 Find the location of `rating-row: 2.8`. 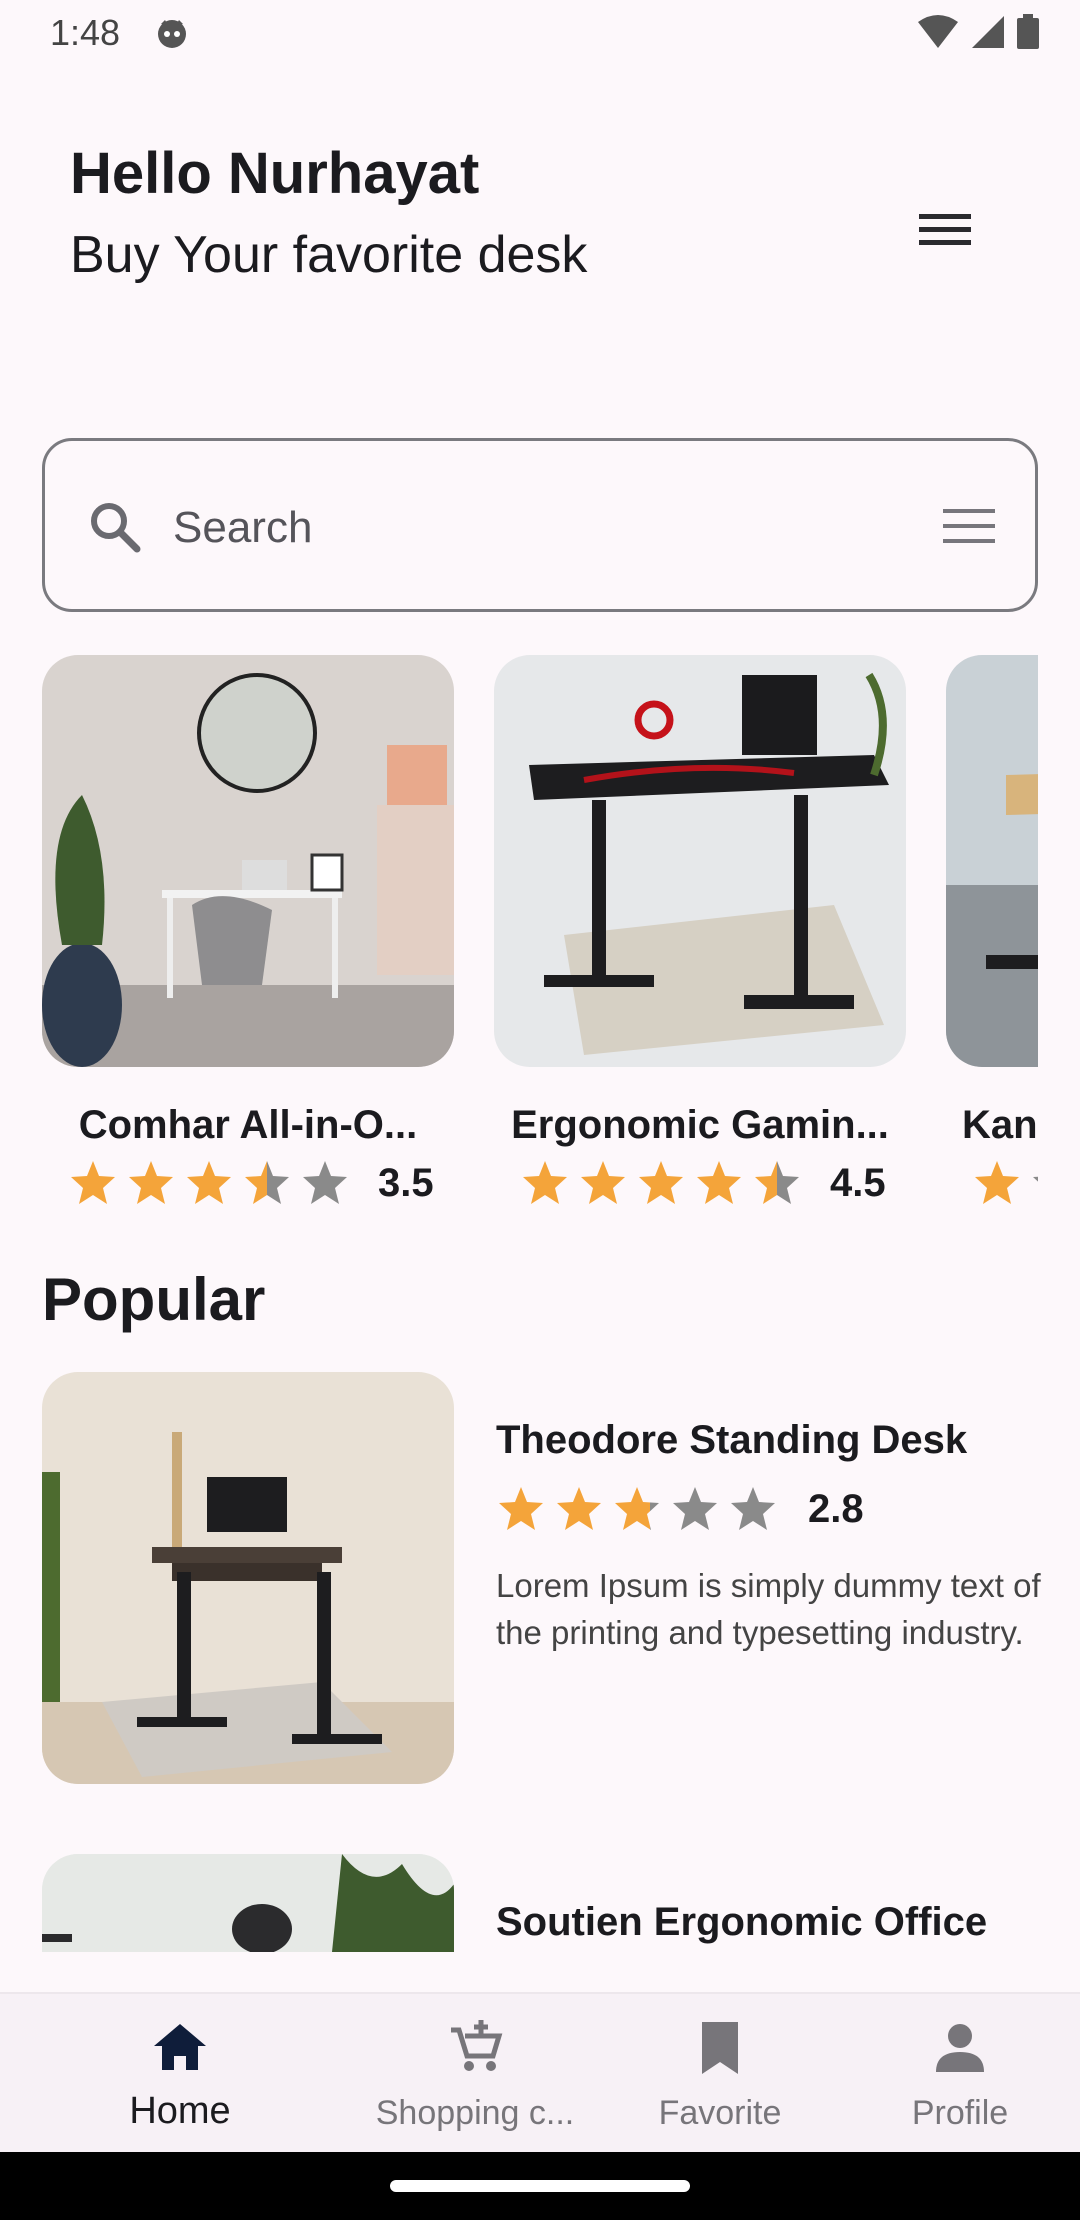

rating-row: 2.8 is located at coordinates (680, 1509).